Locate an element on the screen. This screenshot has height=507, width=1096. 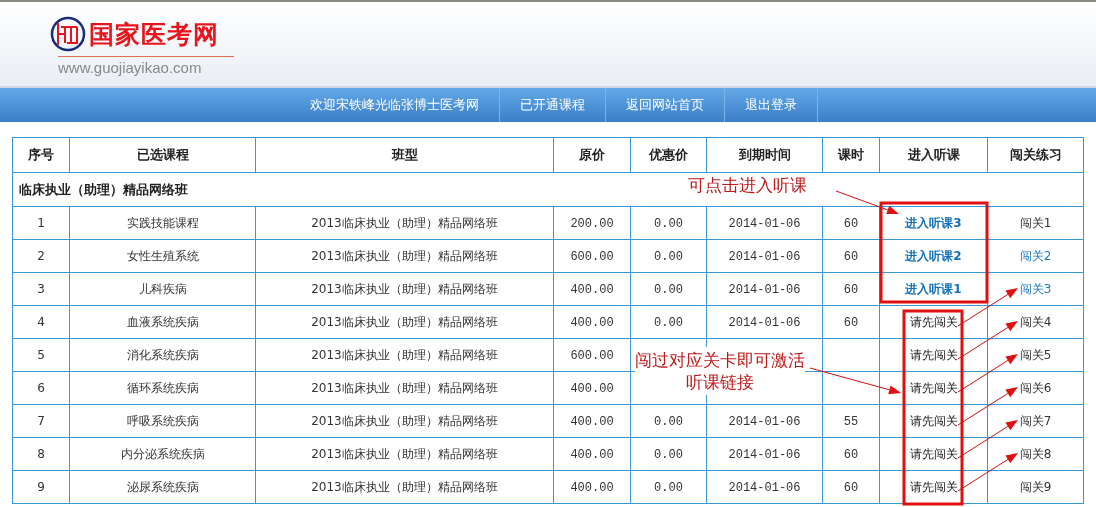
practice-link: 闯关7 is located at coordinates (1035, 420).